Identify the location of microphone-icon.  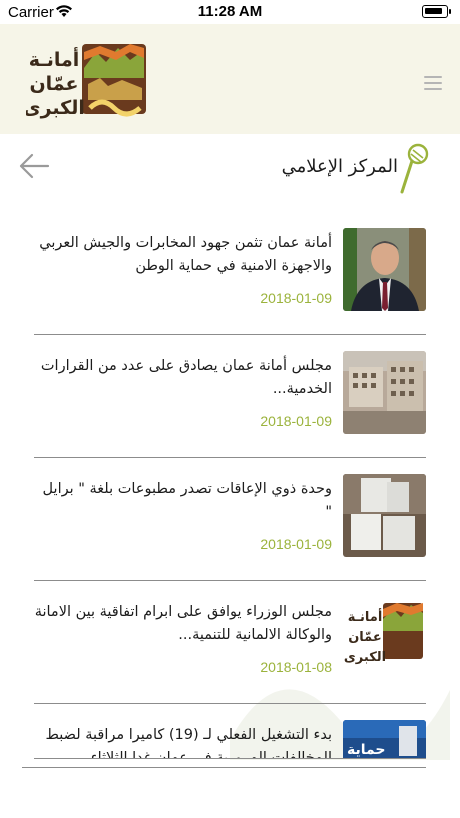
(414, 168).